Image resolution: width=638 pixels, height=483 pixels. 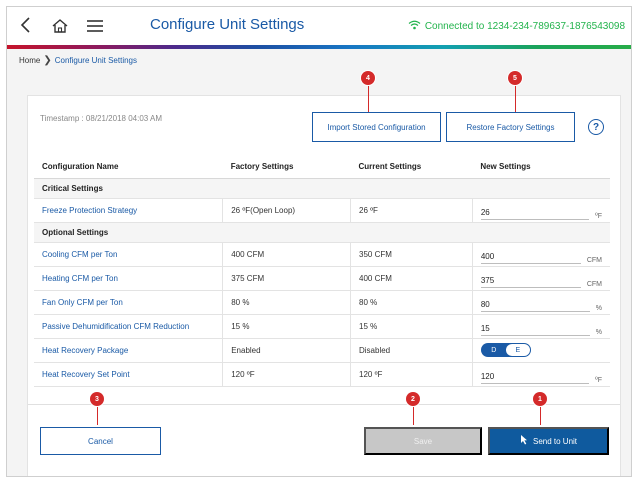 I want to click on current-value: 15 %, so click(x=411, y=326).